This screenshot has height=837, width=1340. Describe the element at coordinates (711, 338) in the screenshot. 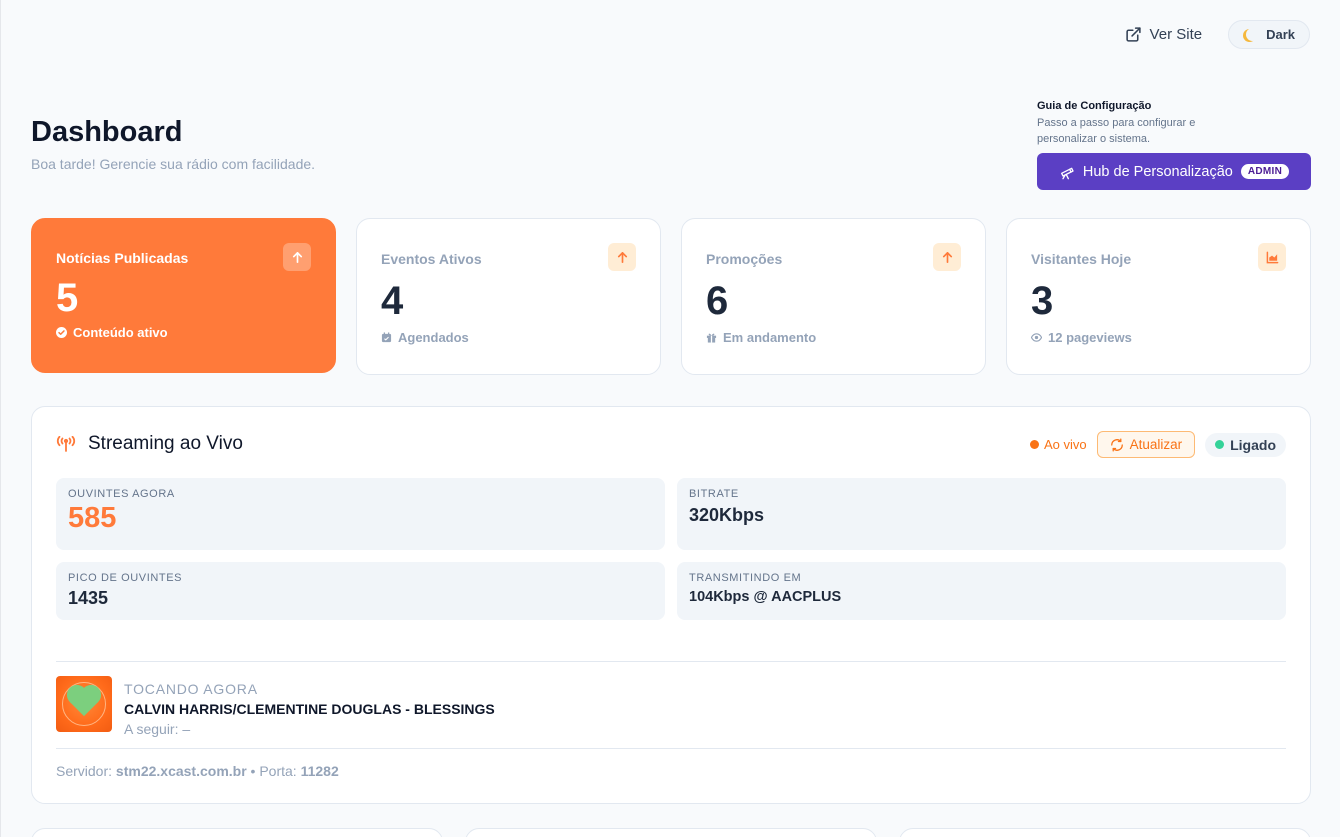

I see `gift-icon` at that location.